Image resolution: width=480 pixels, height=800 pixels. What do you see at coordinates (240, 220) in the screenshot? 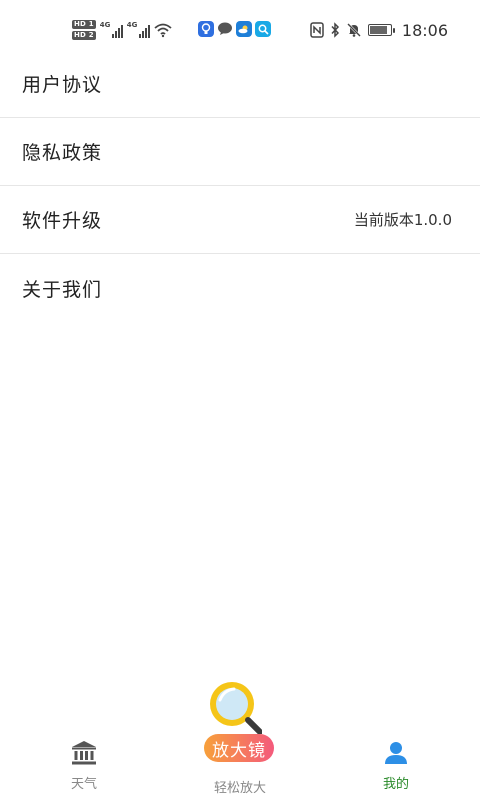
I see `menu-item-software-update: 软件升级 当前版本1.0.0` at bounding box center [240, 220].